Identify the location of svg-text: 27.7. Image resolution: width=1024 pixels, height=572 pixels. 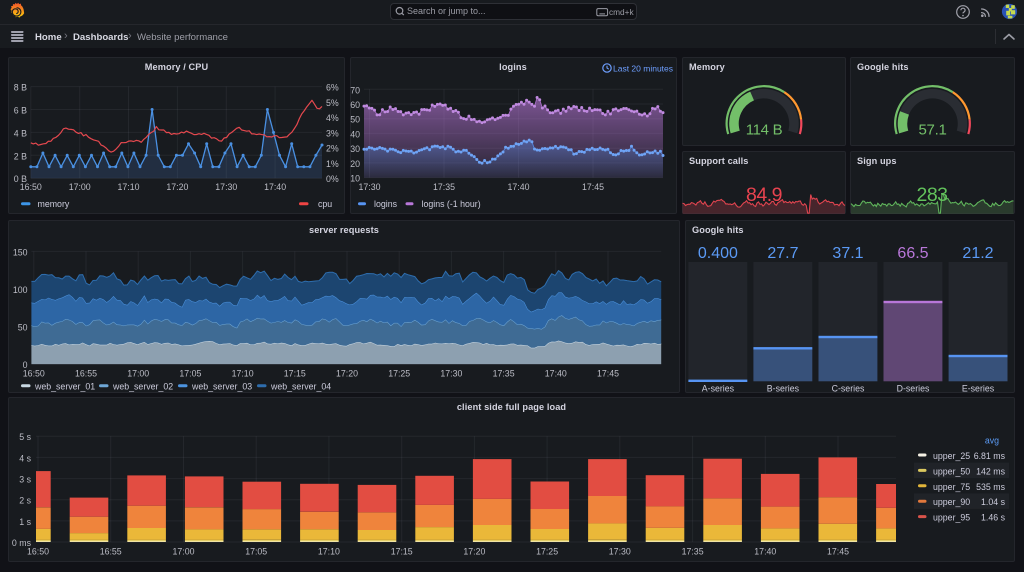
(782, 253).